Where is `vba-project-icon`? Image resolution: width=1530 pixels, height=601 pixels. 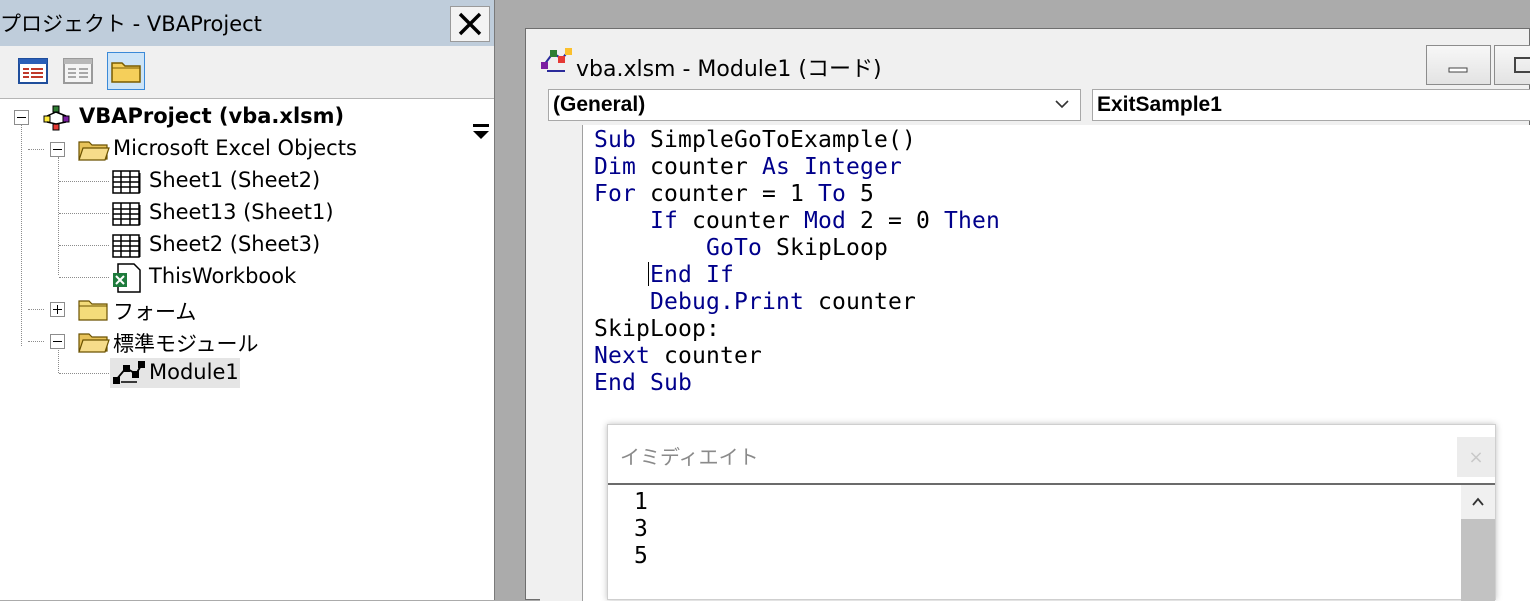 vba-project-icon is located at coordinates (56, 118).